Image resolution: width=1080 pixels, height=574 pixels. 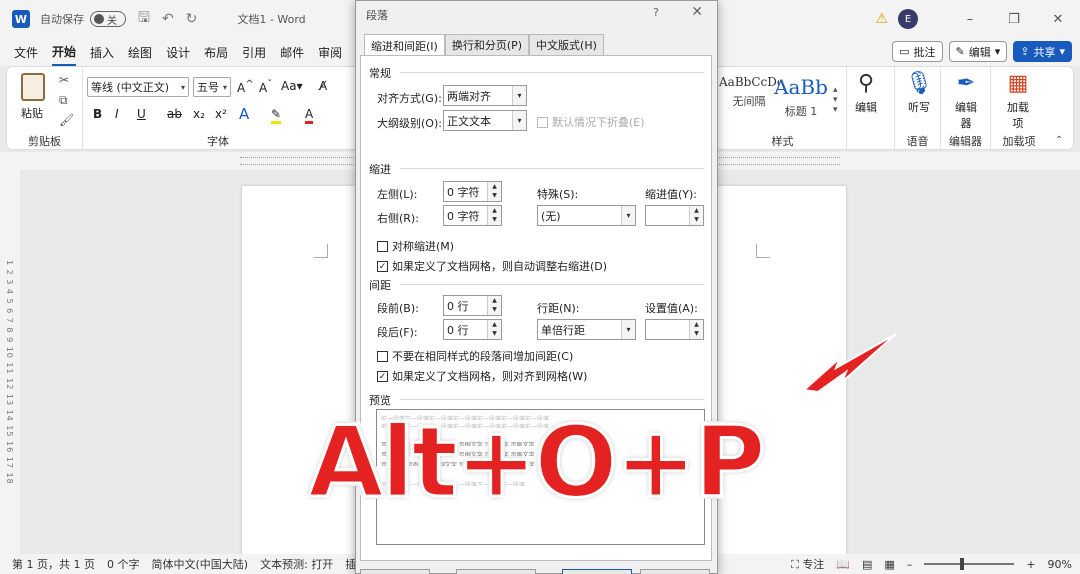 I want to click on strikethrough-button: ab, so click(x=174, y=114).